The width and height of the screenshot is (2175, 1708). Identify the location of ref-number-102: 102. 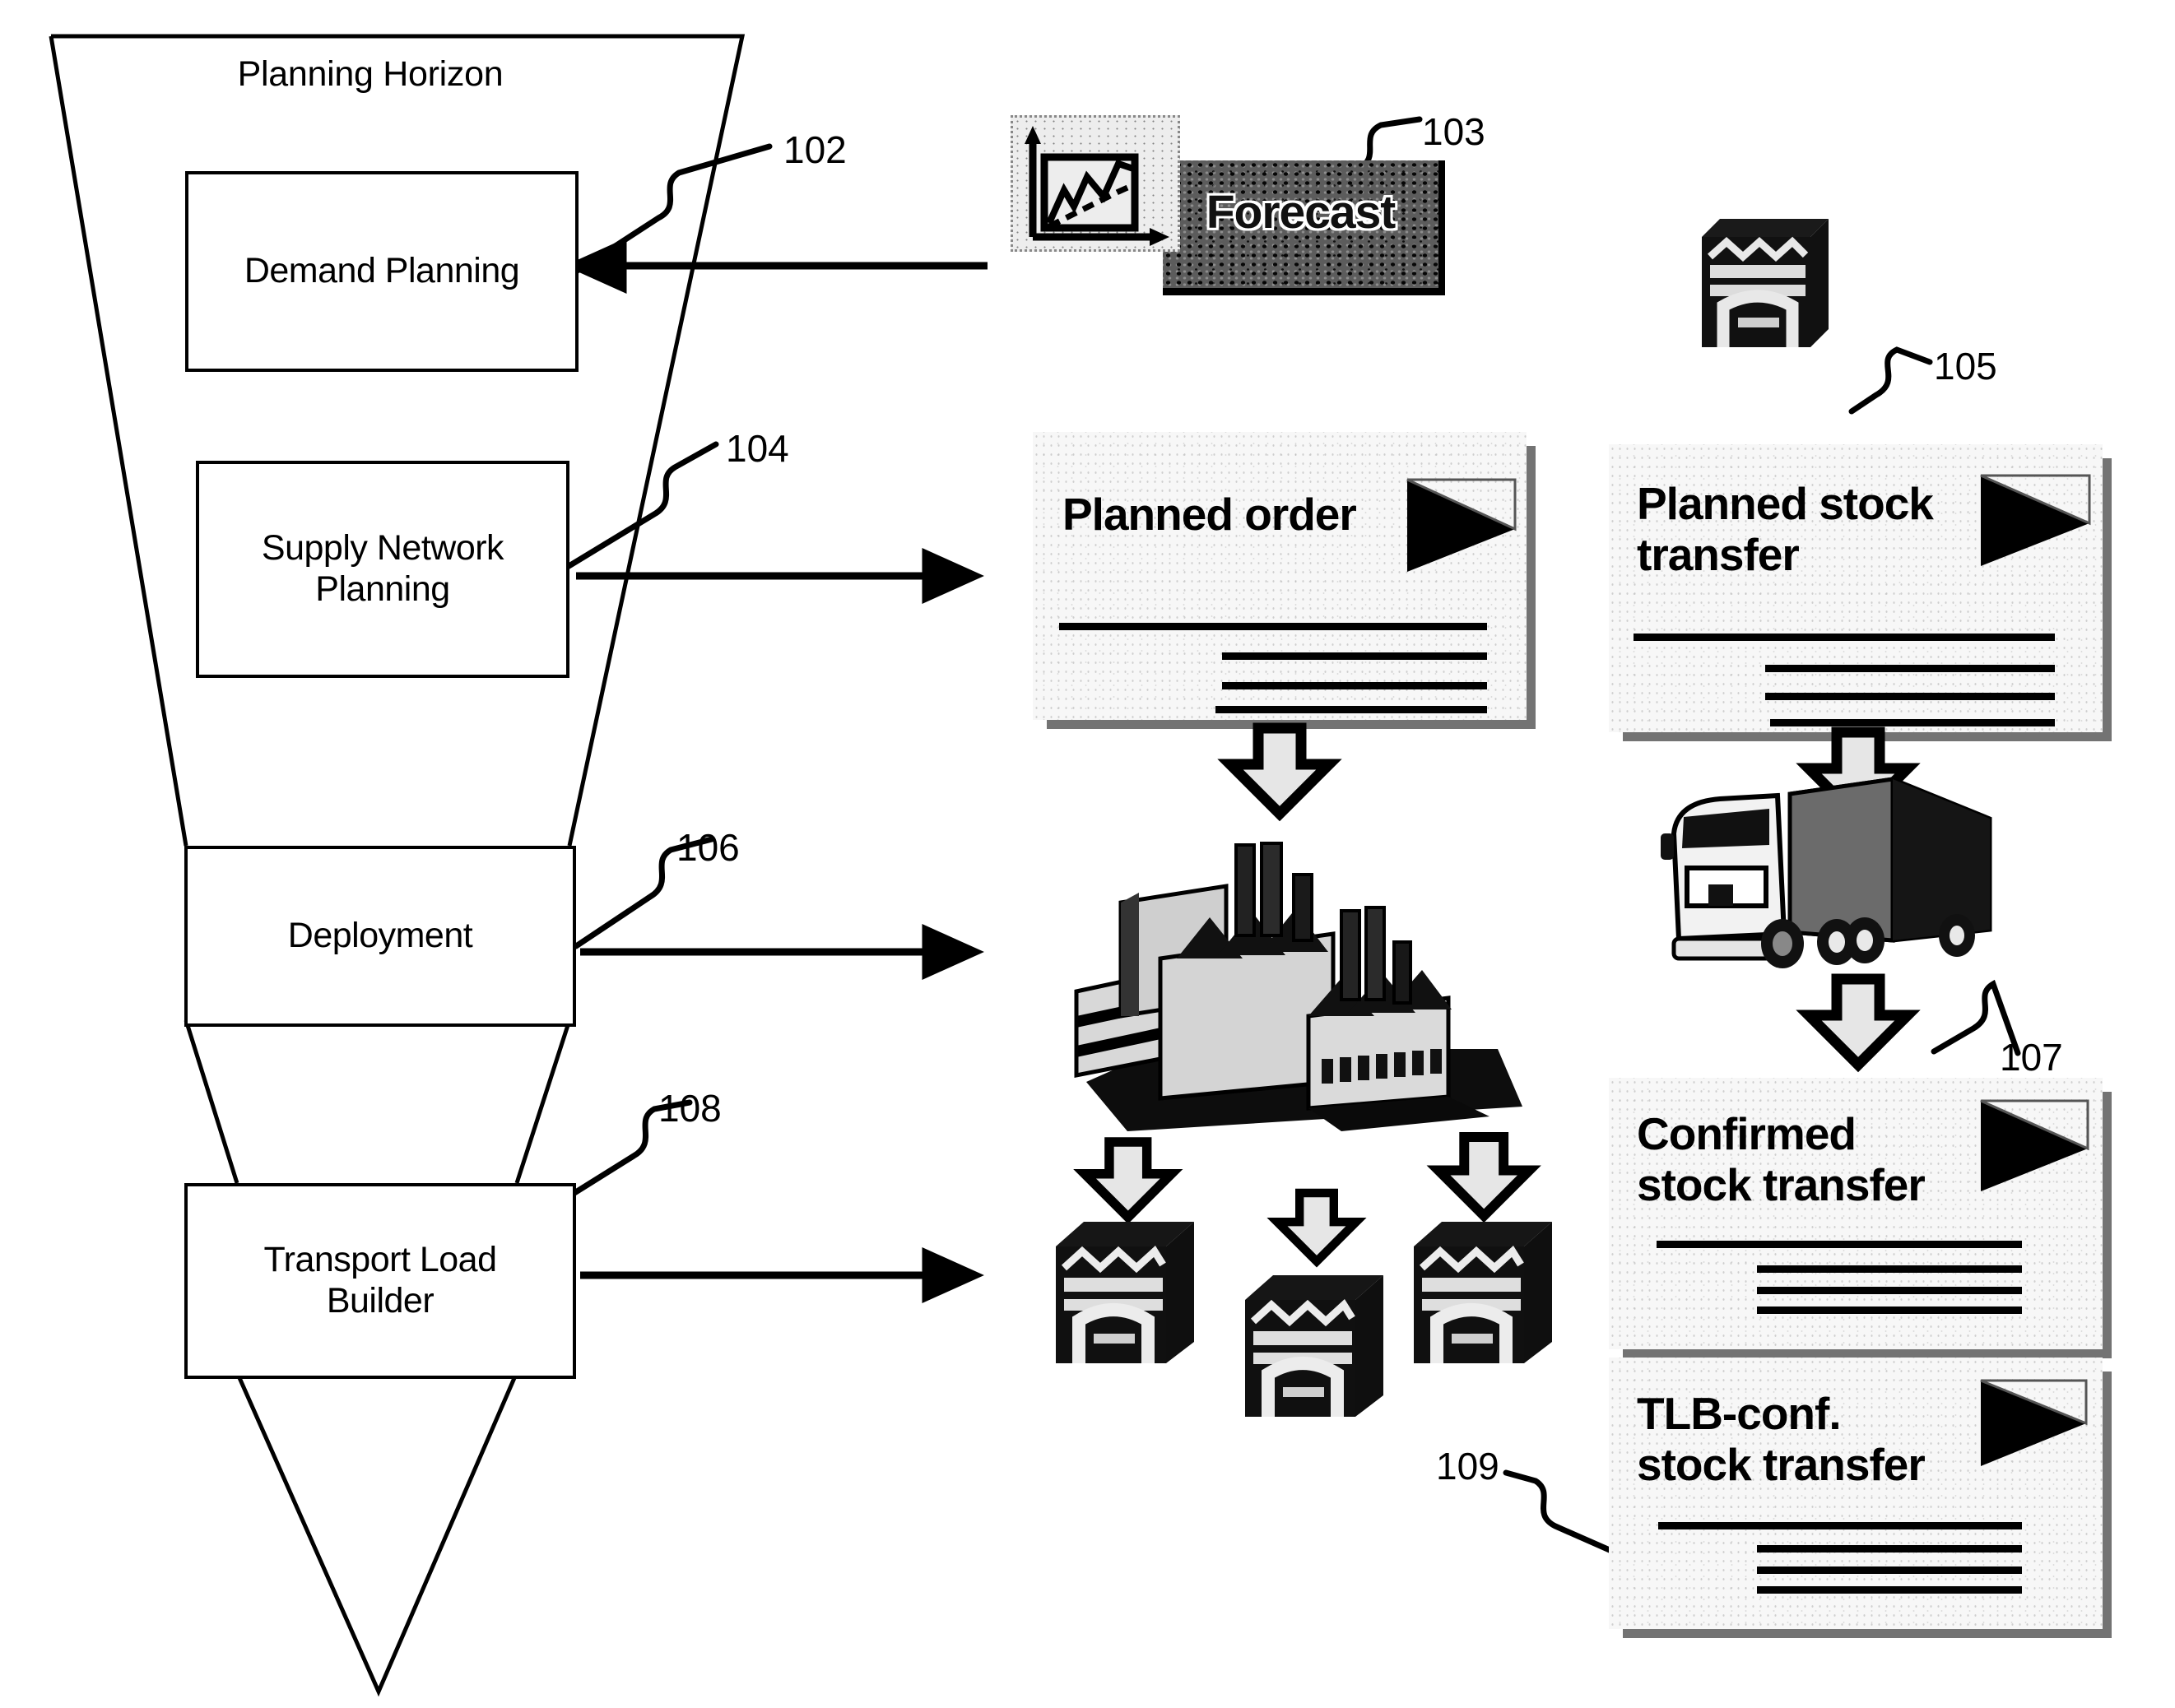
(815, 150).